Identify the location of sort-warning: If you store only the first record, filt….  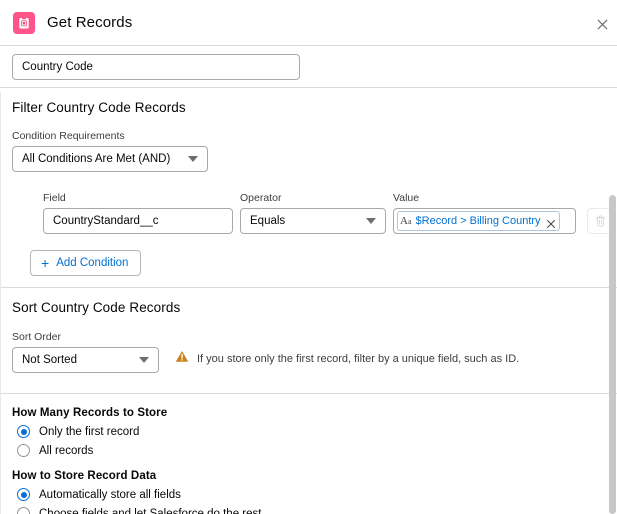
(347, 359).